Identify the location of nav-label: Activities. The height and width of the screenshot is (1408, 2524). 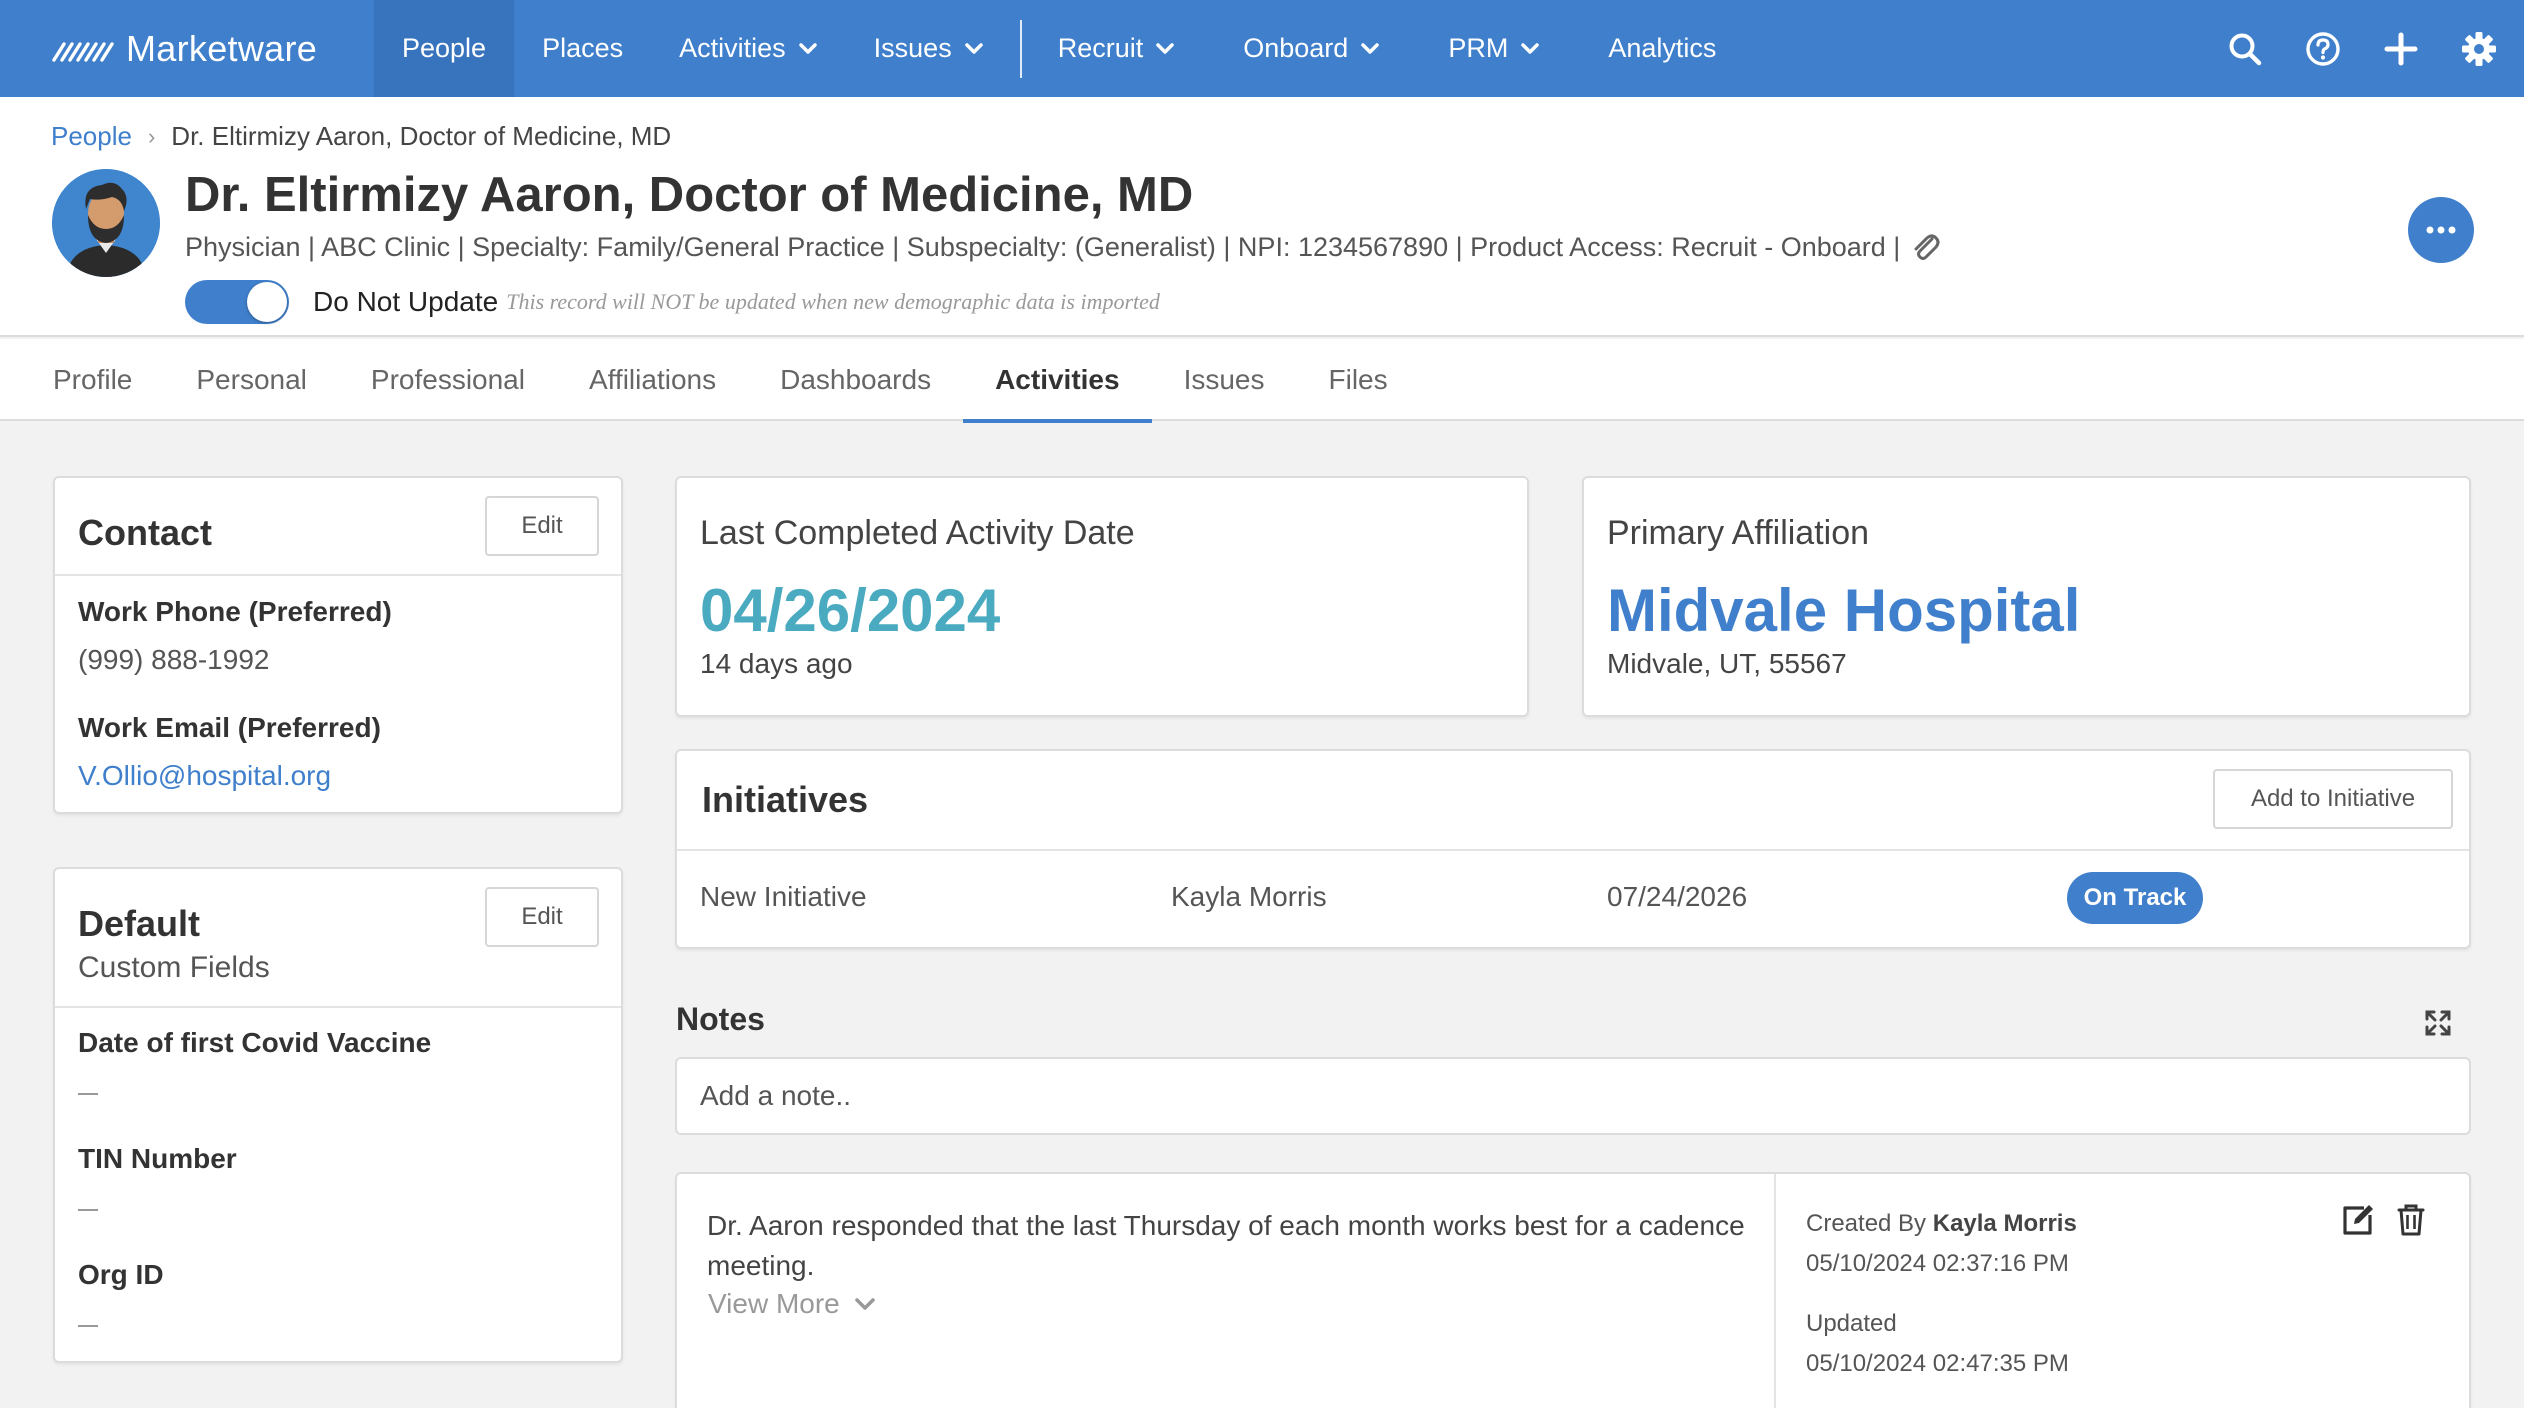
(732, 48).